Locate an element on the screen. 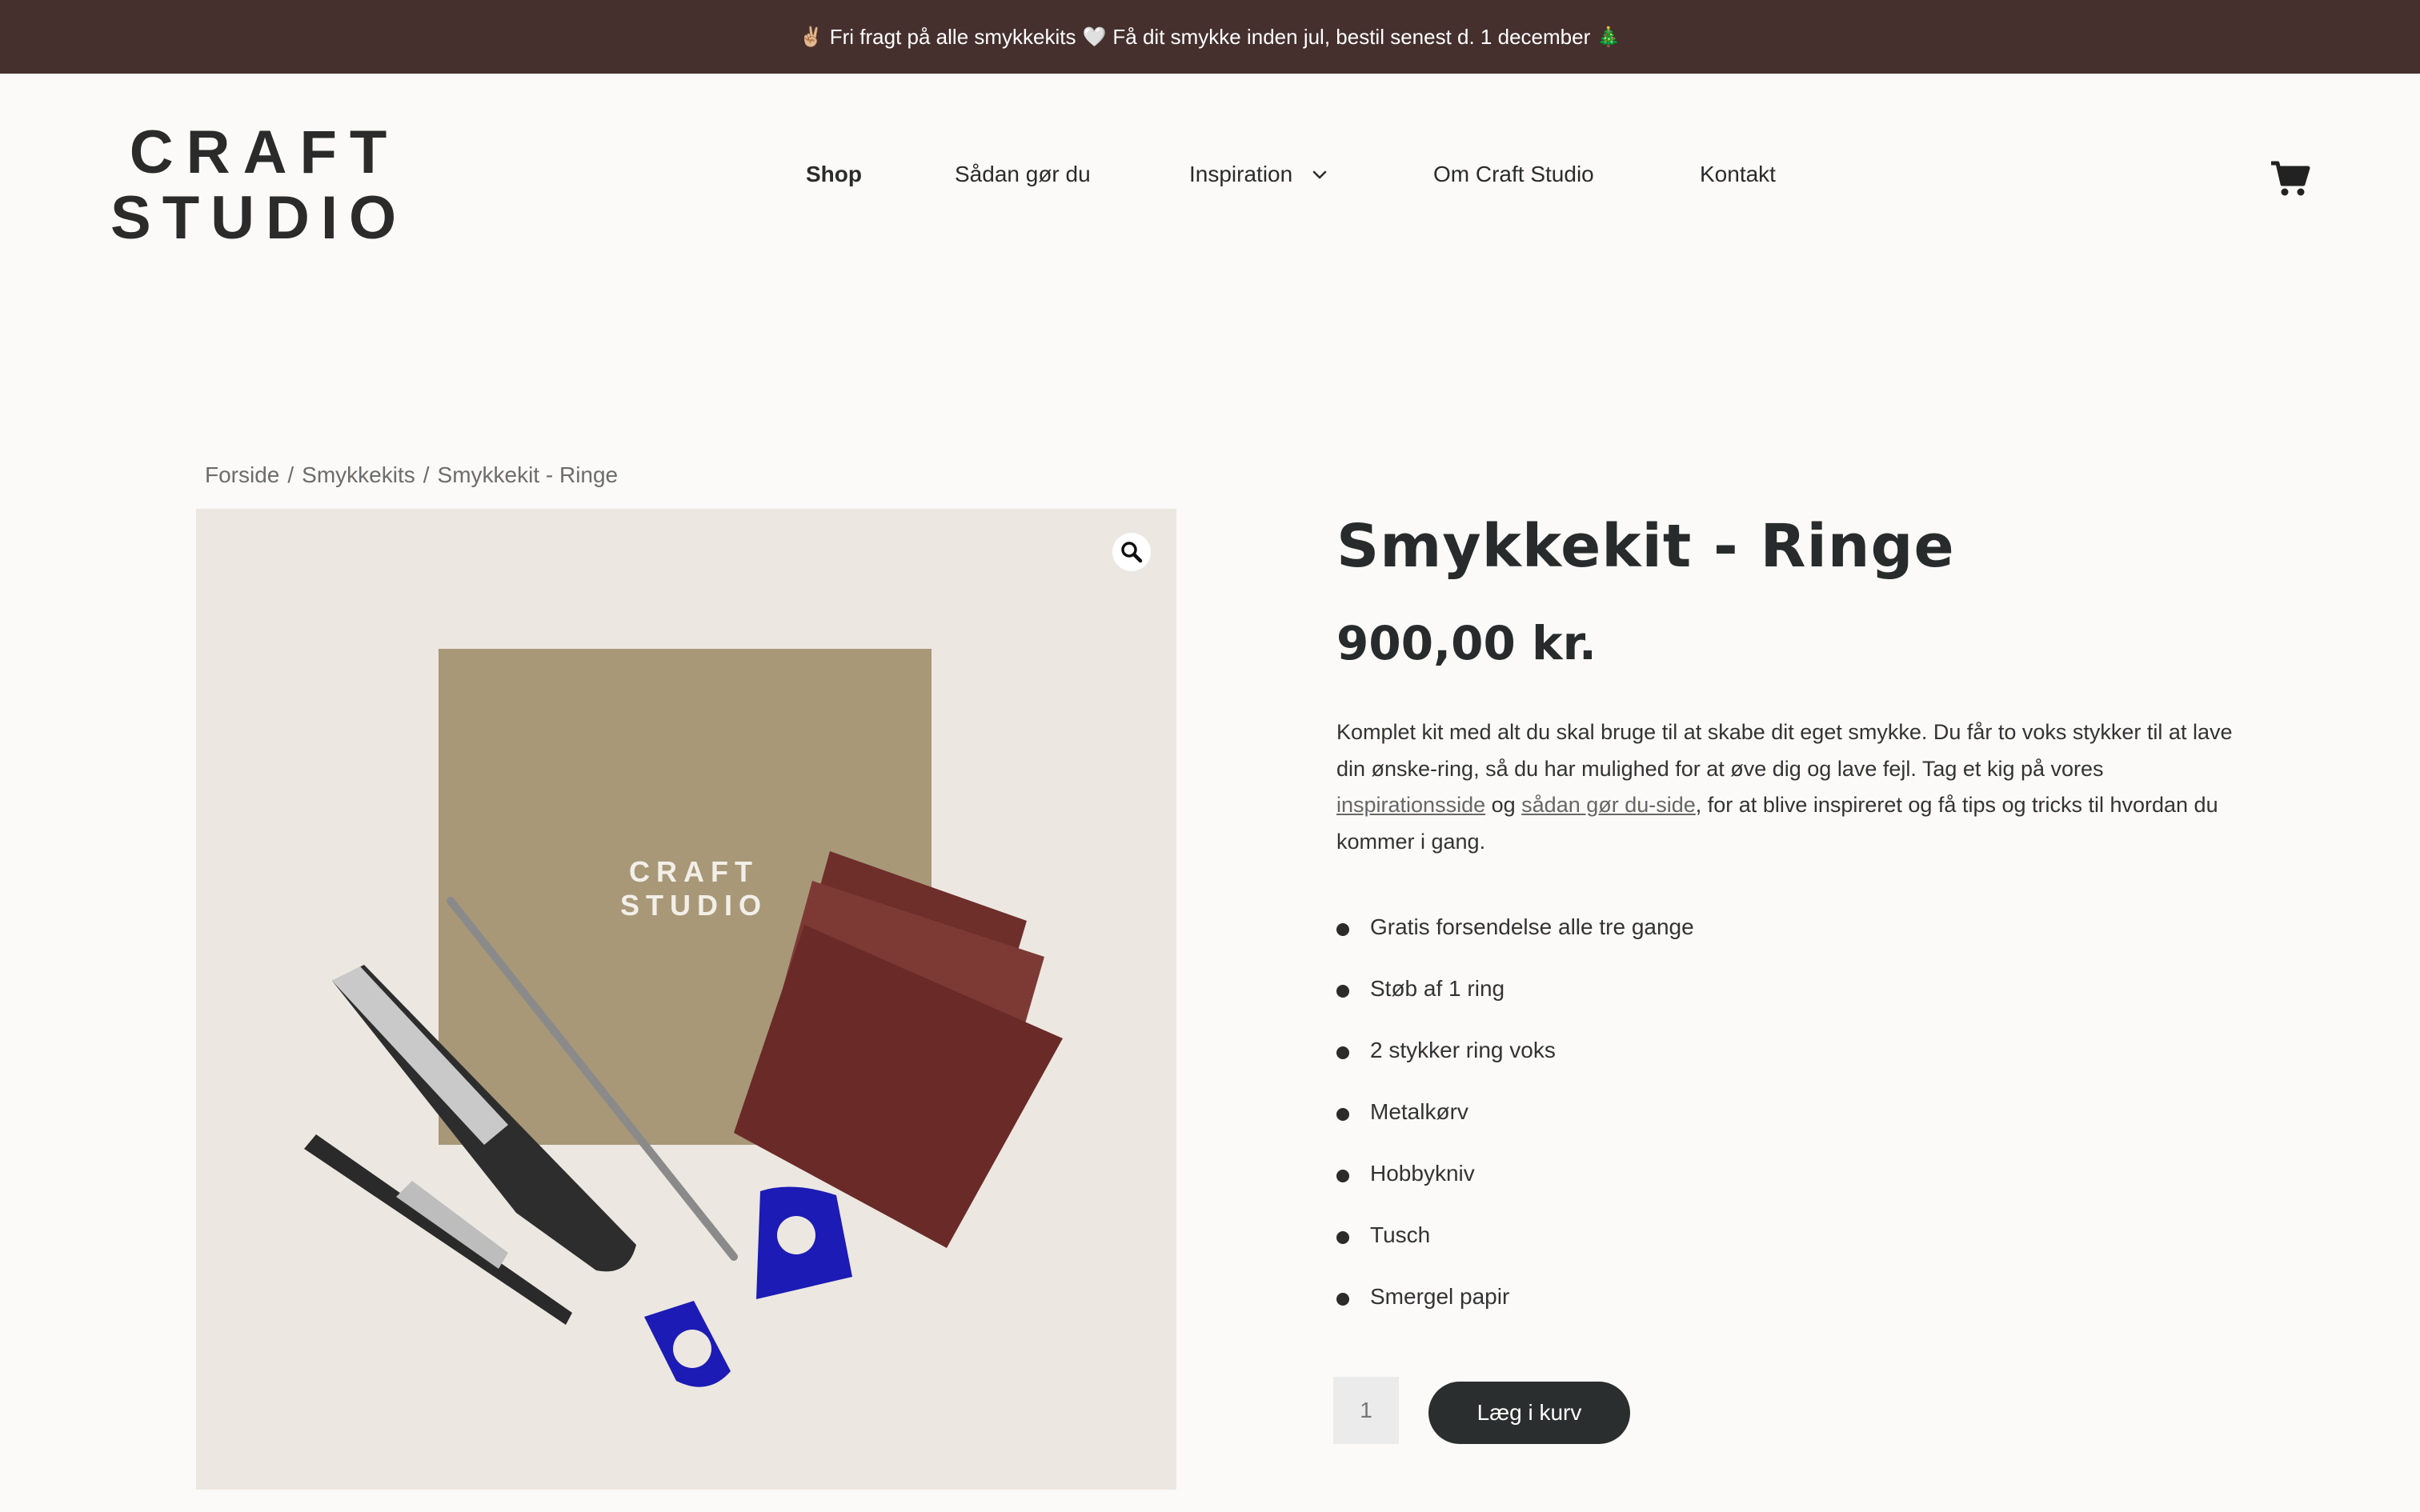 The width and height of the screenshot is (2420, 1512). chevron-down-icon is located at coordinates (1319, 174).